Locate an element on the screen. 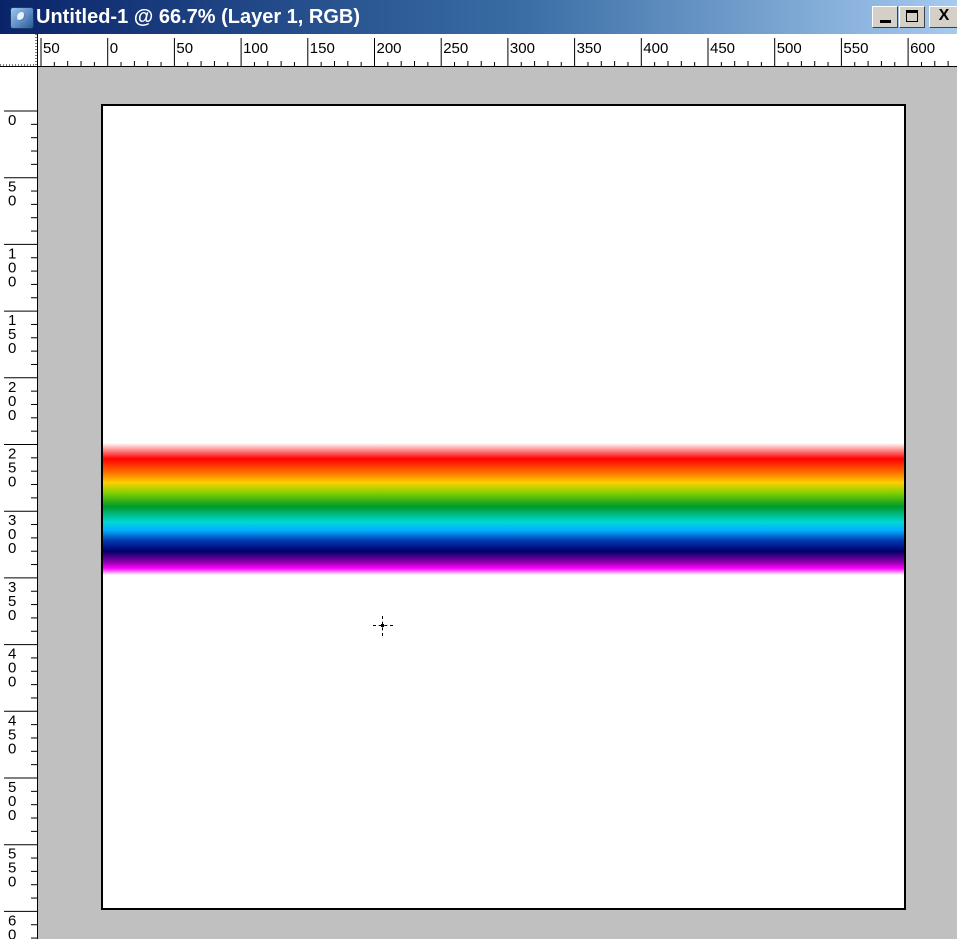  close-button: X is located at coordinates (943, 17).